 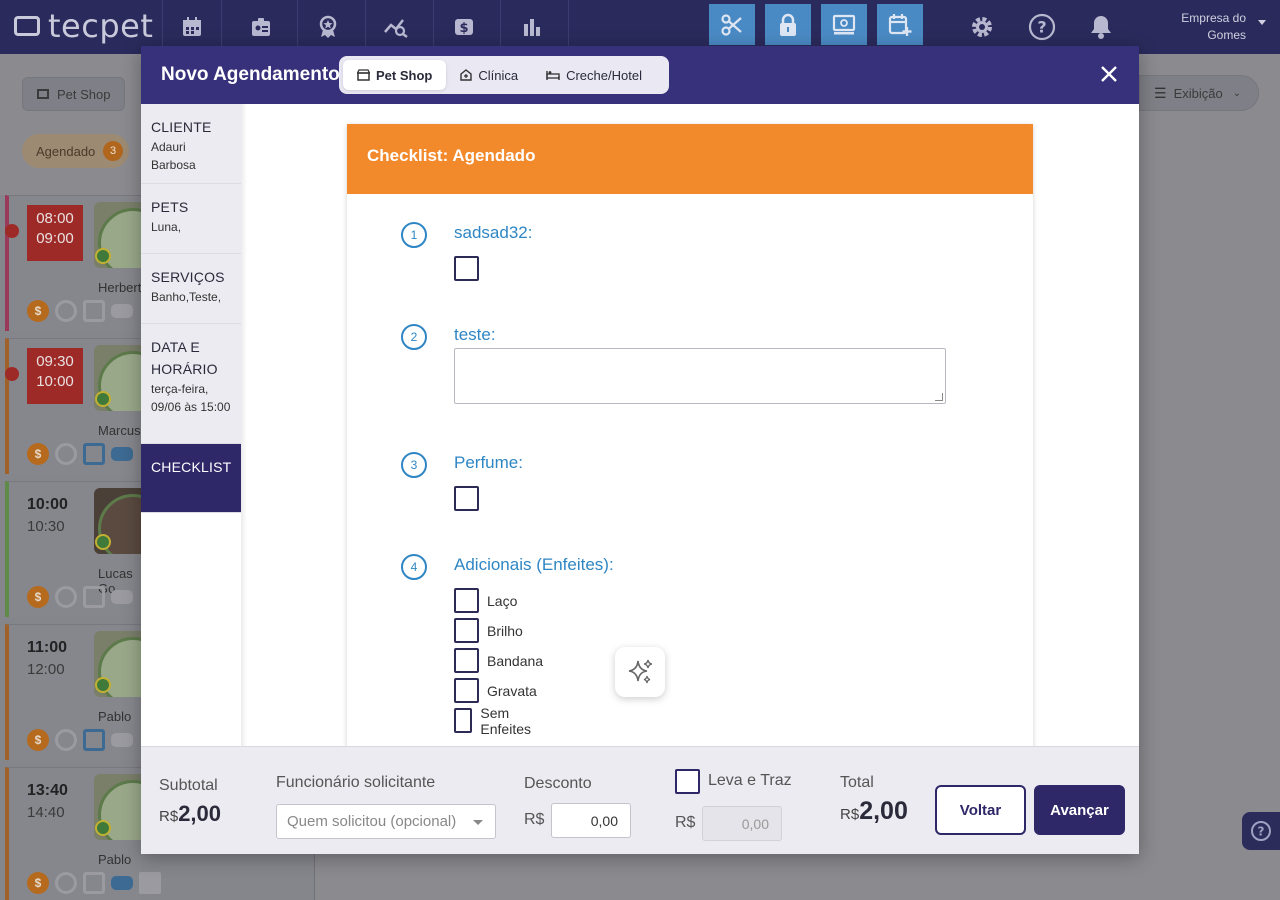 I want to click on bg-pet-shop-button: Pet Shop, so click(x=73, y=94).